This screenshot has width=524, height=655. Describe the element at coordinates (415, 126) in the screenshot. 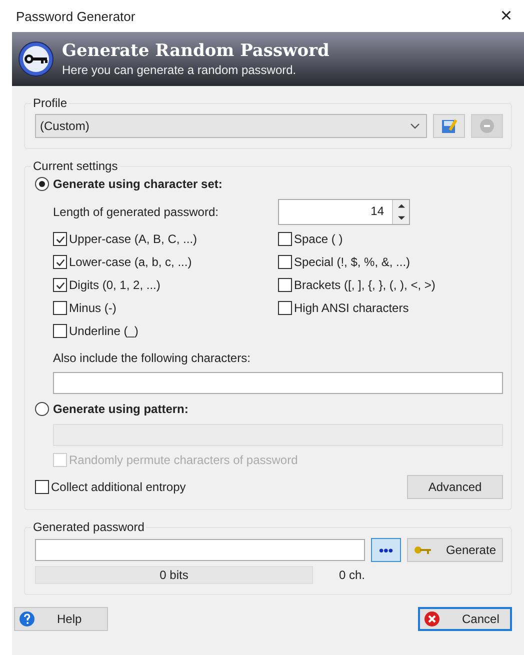

I see `chevron-icon` at that location.